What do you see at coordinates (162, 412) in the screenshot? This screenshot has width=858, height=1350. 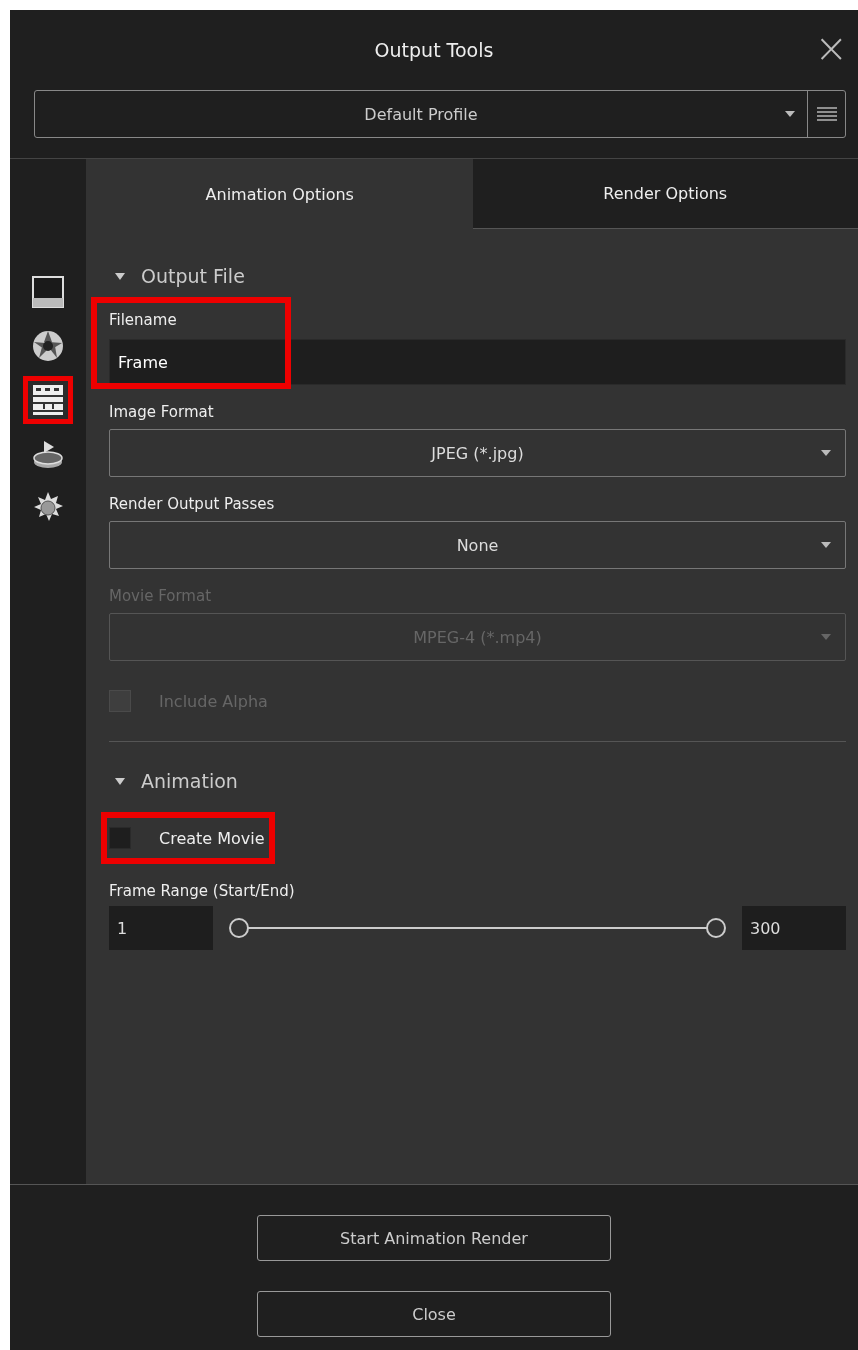 I see `field-label: Image Format` at bounding box center [162, 412].